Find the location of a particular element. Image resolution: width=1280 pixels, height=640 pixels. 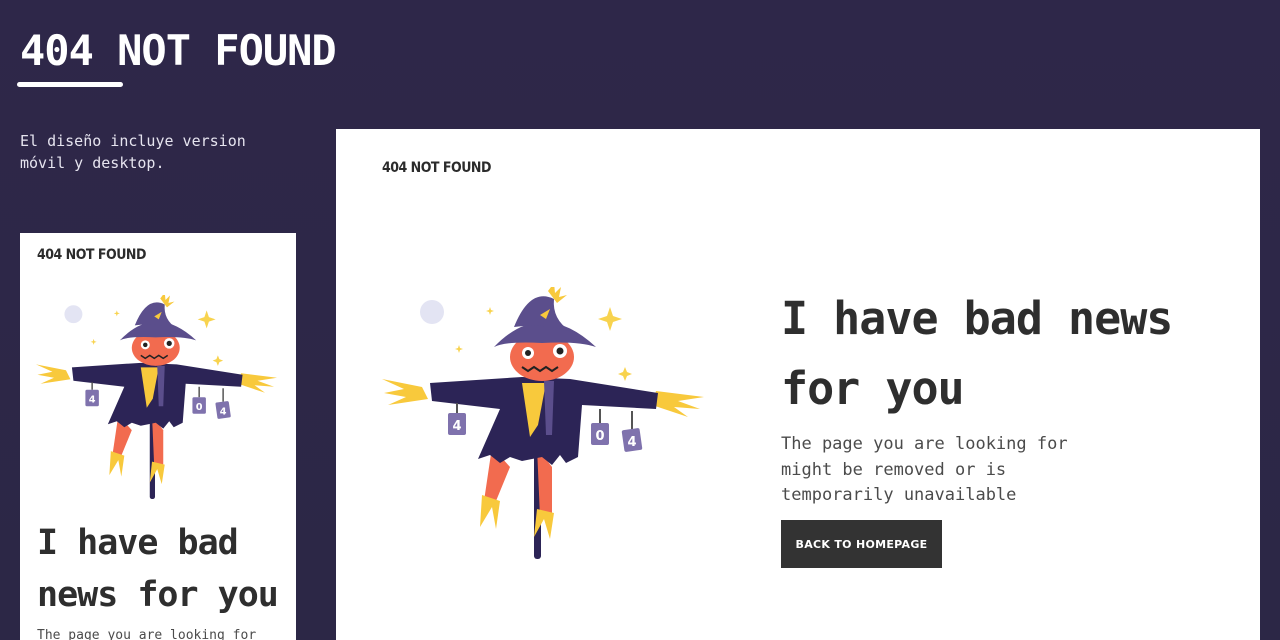

mobile-description: The page you are looking for is located at coordinates (147, 634).